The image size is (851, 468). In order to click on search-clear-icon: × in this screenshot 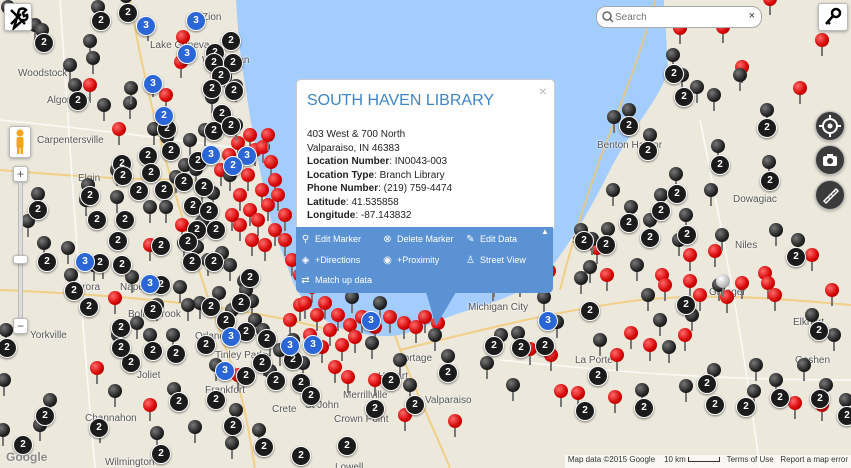, I will do `click(752, 16)`.